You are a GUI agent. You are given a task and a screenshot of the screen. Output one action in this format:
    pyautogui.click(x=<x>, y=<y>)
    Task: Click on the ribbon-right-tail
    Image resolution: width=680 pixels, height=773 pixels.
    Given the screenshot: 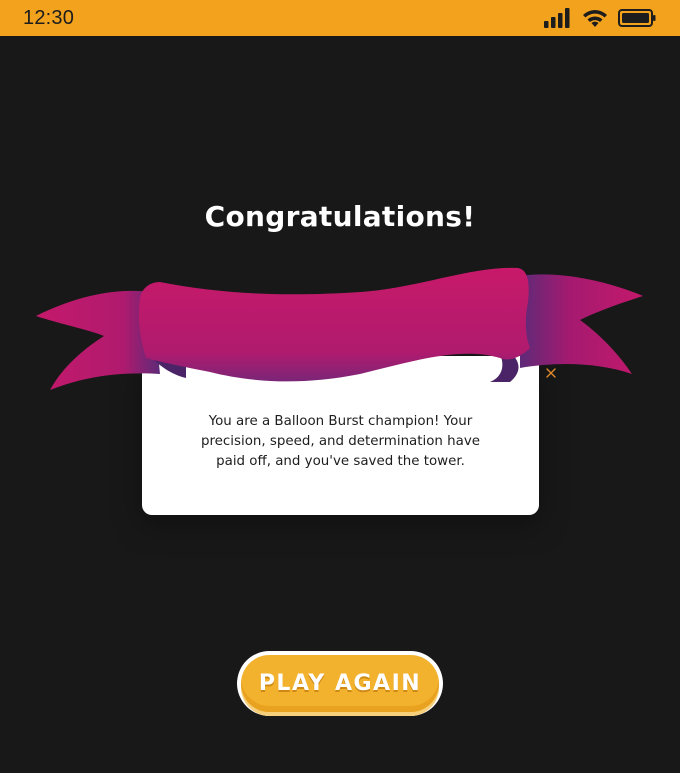 What is the action you would take?
    pyautogui.click(x=581, y=324)
    